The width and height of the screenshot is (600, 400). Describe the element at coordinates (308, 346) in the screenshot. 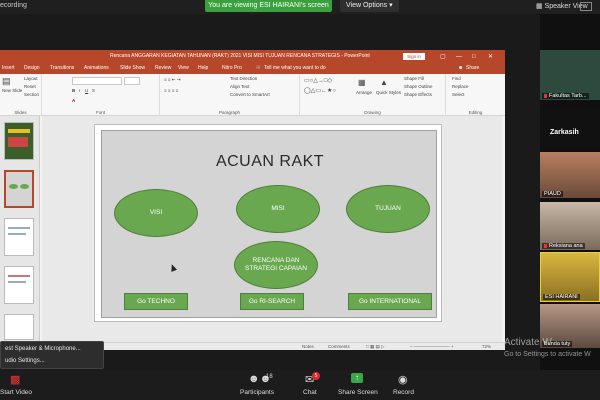

I see `notes-button: Notes` at that location.